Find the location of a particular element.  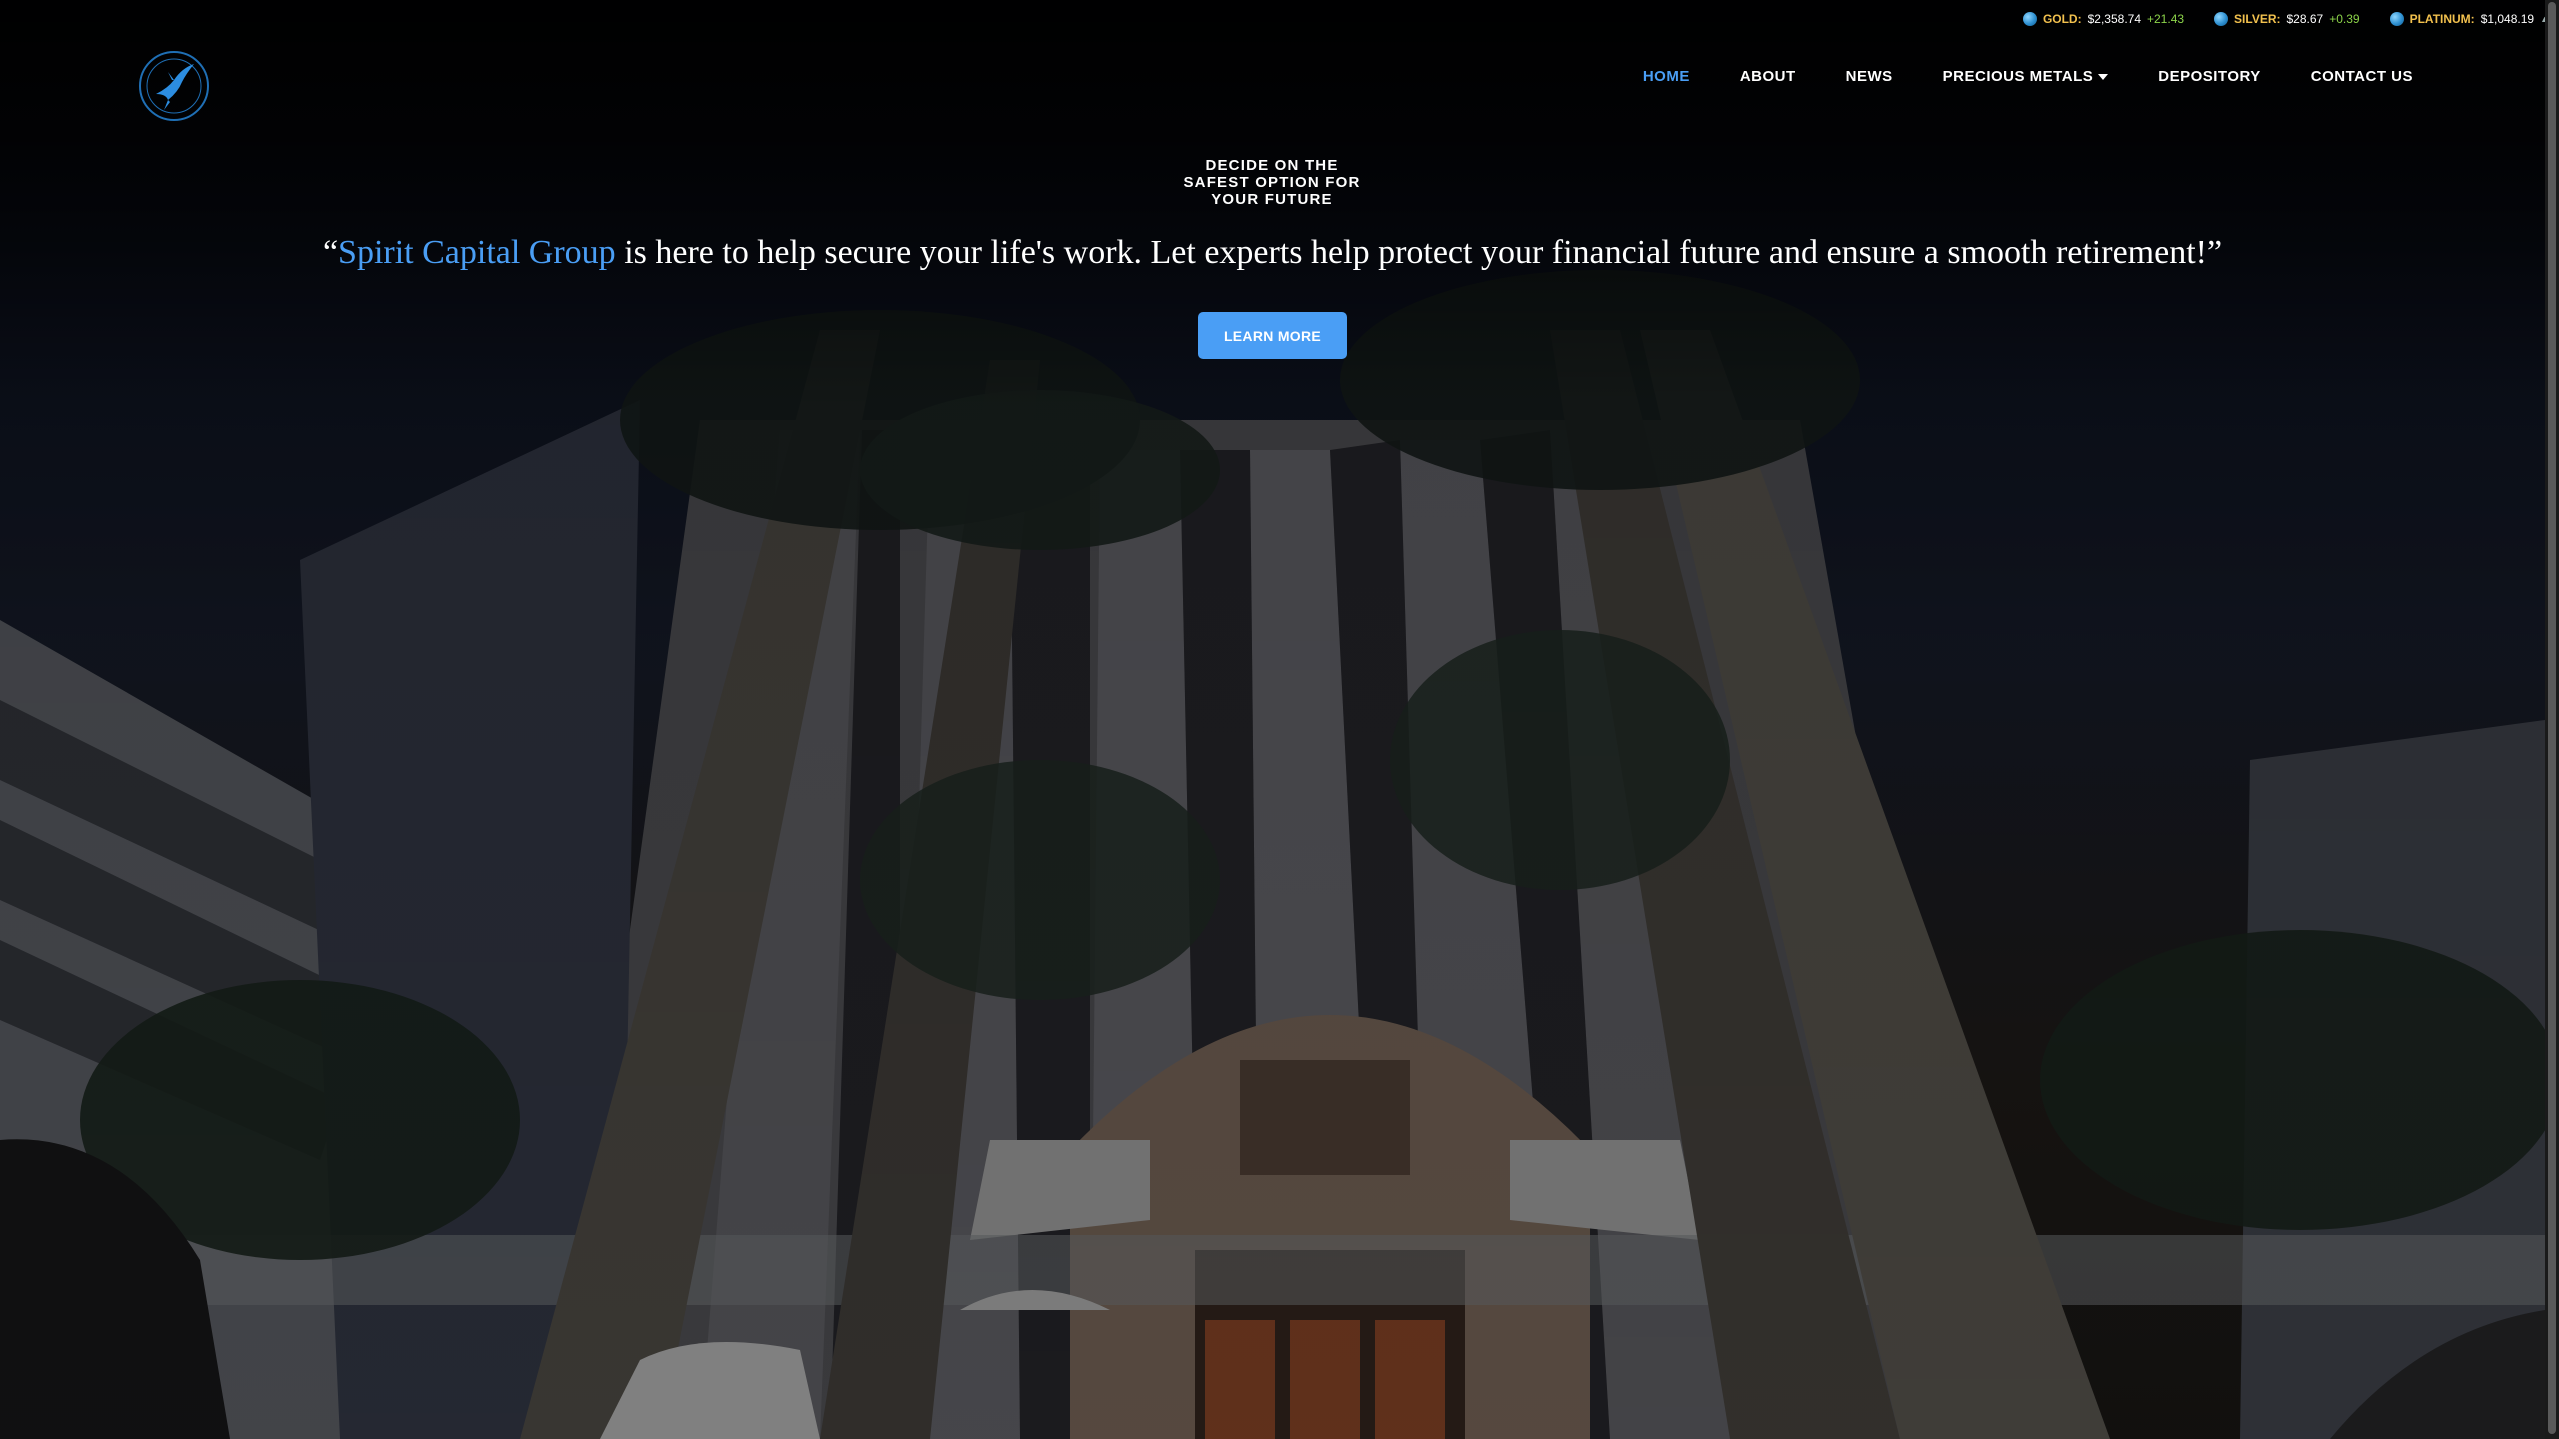

nav-item-precious-metals: PRECIOUS METALS is located at coordinates (2026, 76).